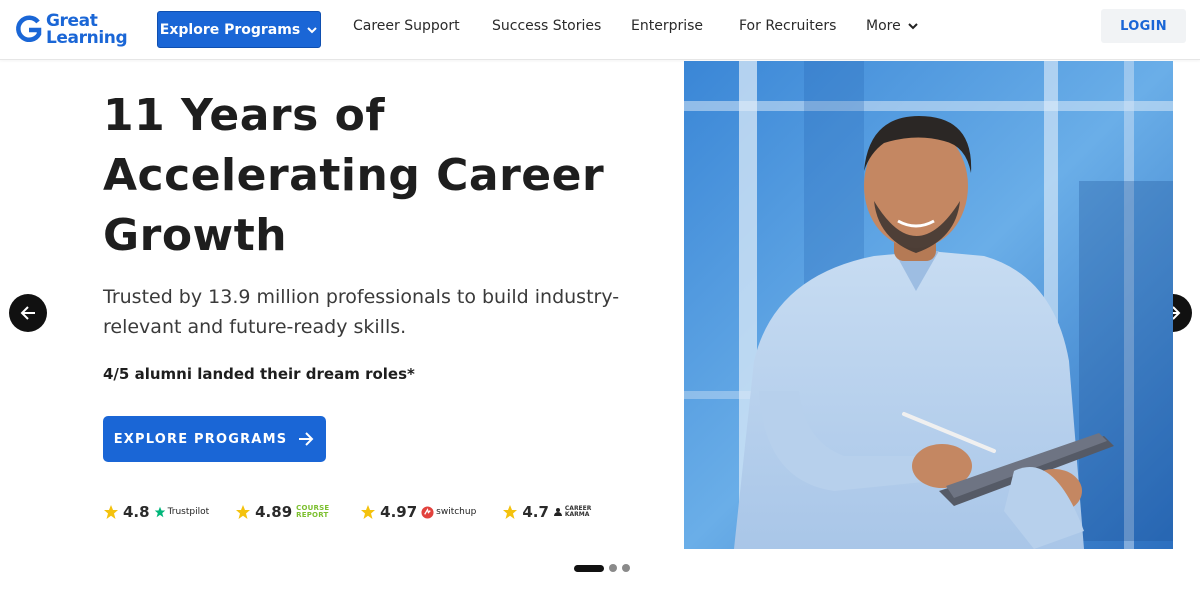  I want to click on rating-course-report: 4.89 COURSE REPORT, so click(284, 512).